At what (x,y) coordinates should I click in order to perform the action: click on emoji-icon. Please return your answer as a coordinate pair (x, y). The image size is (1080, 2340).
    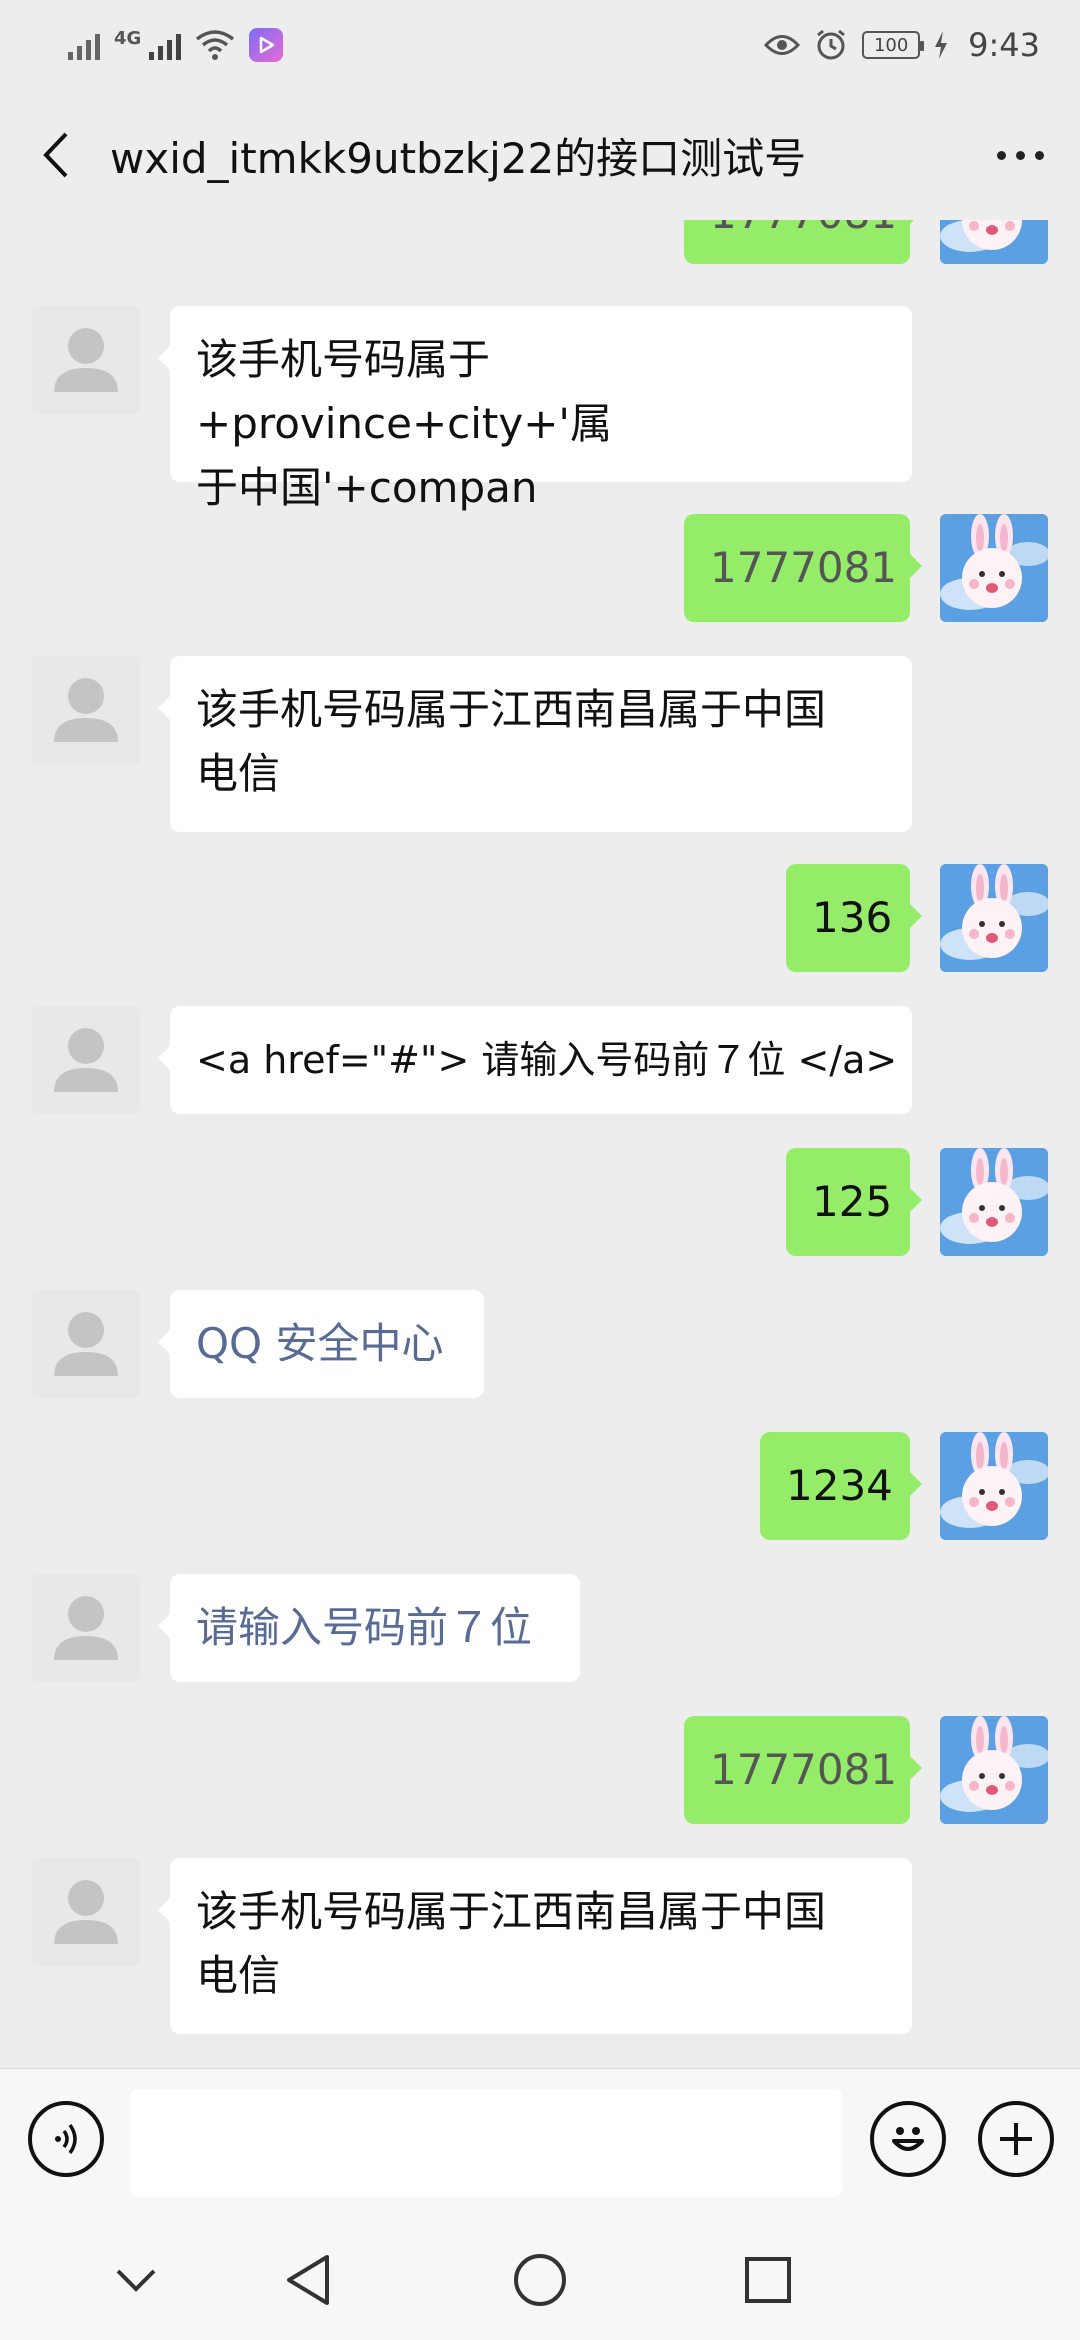
    Looking at the image, I should click on (908, 2139).